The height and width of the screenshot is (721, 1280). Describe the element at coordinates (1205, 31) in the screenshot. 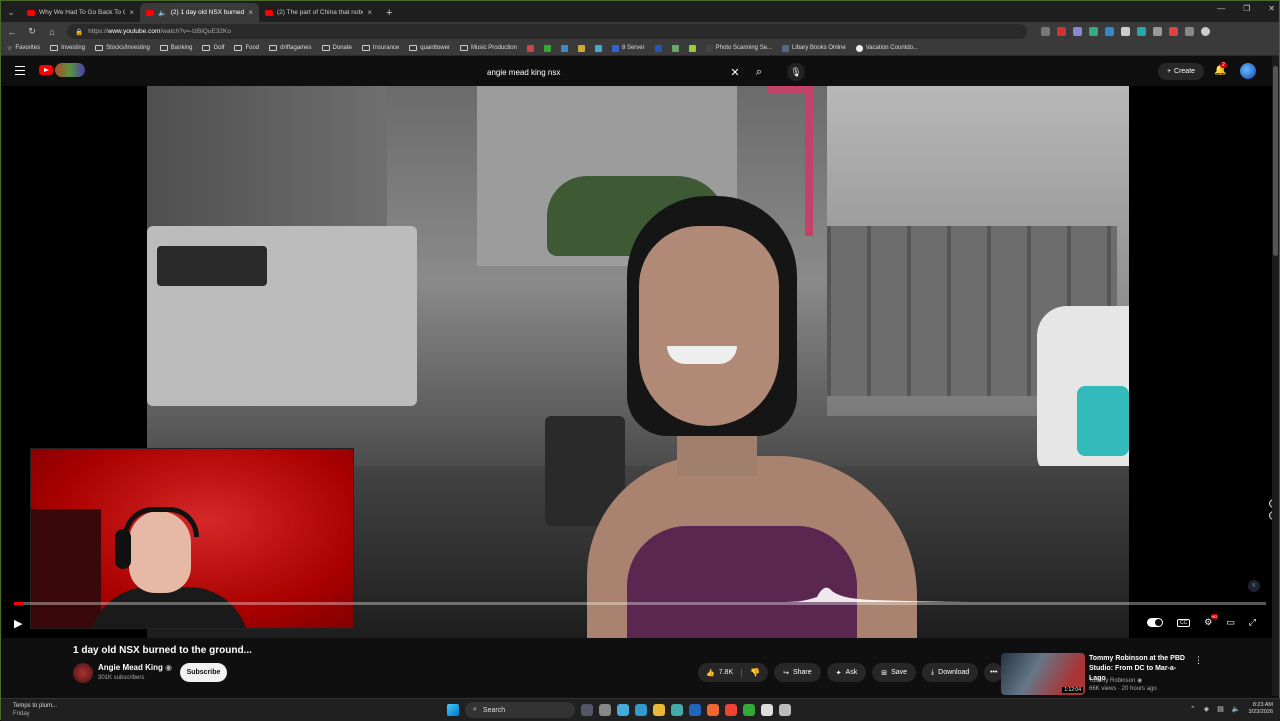

I see `profile-avatar` at that location.